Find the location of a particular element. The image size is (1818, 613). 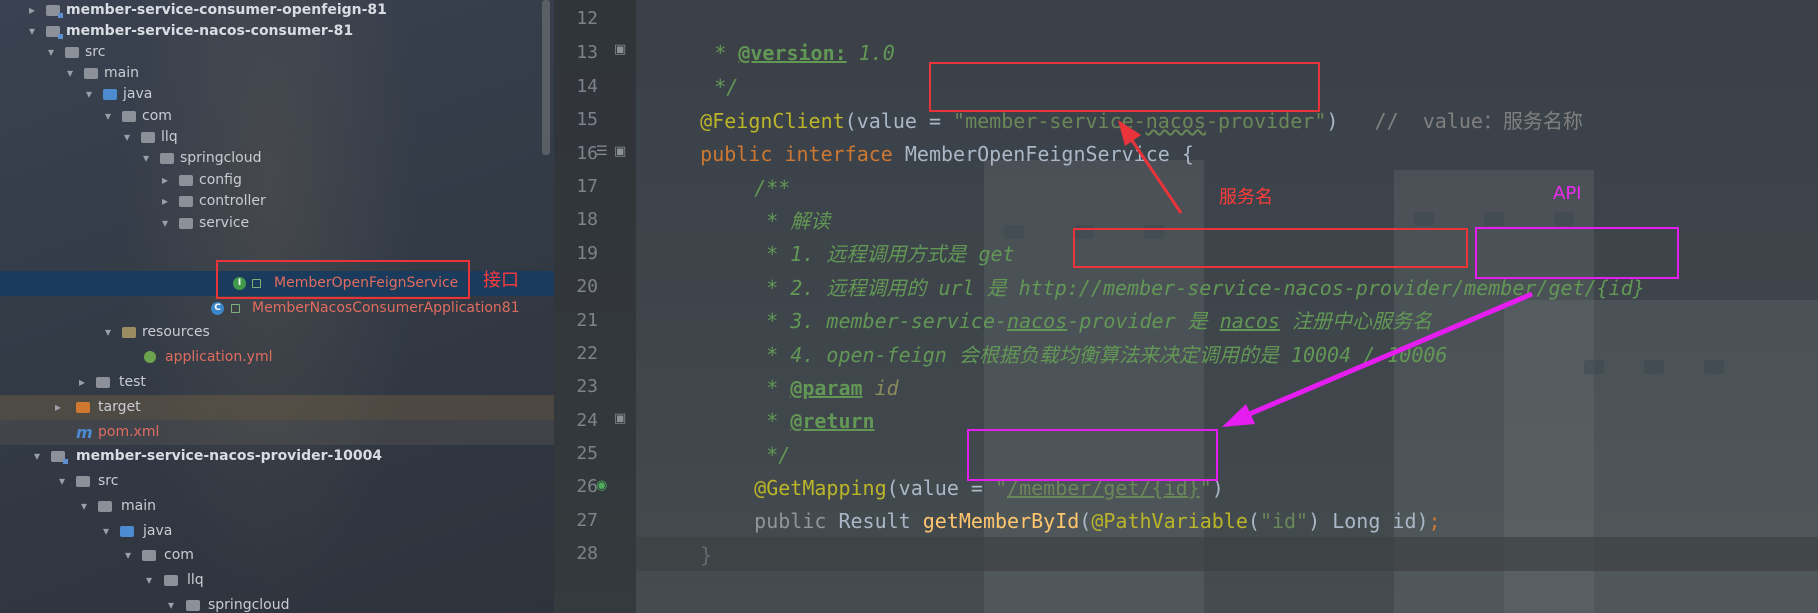

code-token: @return is located at coordinates (832, 421).